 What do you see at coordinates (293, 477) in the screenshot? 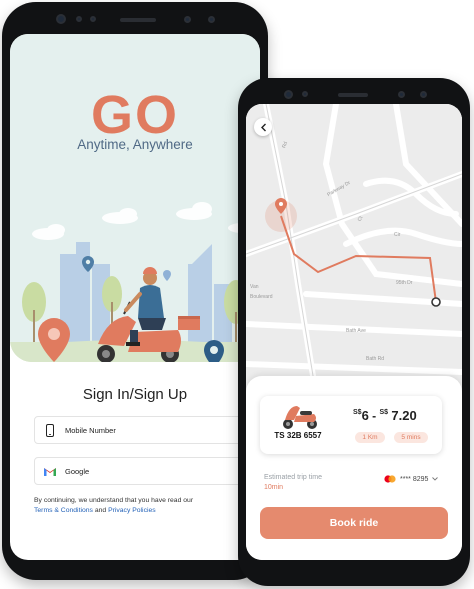
I see `estimated-time-label: Estimated trip time` at bounding box center [293, 477].